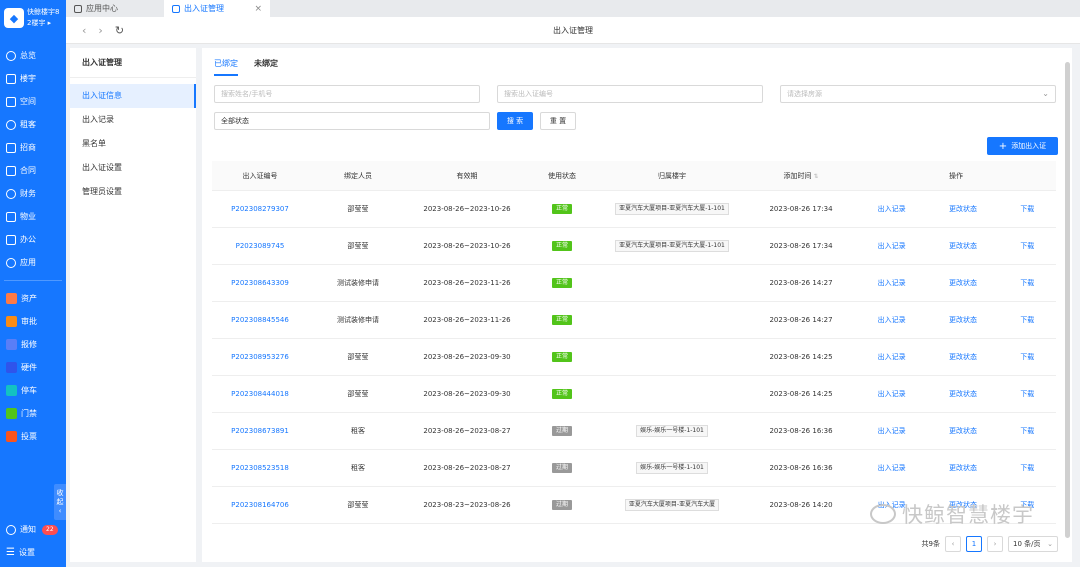  I want to click on sidebar-app-4: 停车, so click(33, 390).